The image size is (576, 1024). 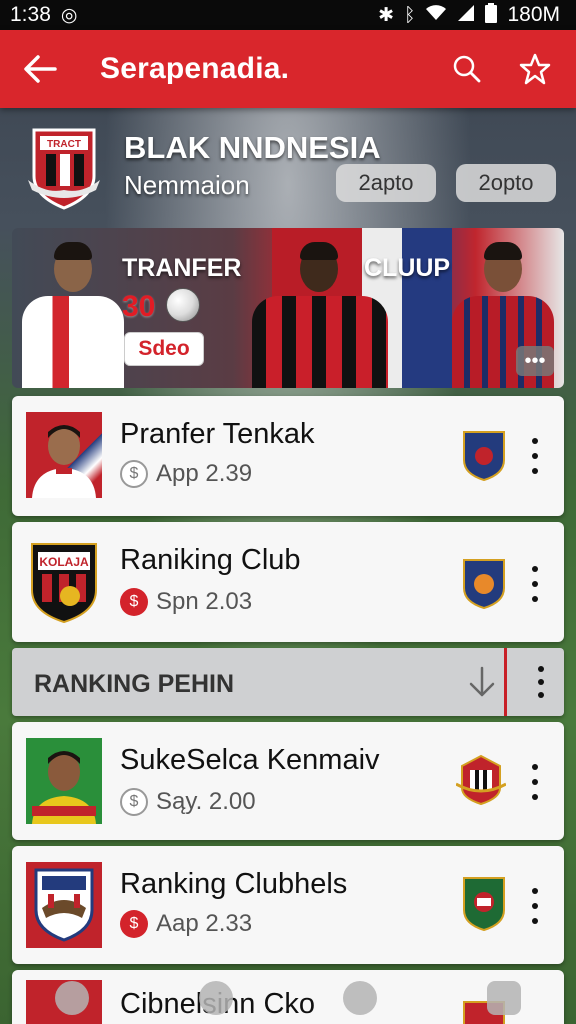 I want to click on item-meta-text: Spn 2.03, so click(x=204, y=601).